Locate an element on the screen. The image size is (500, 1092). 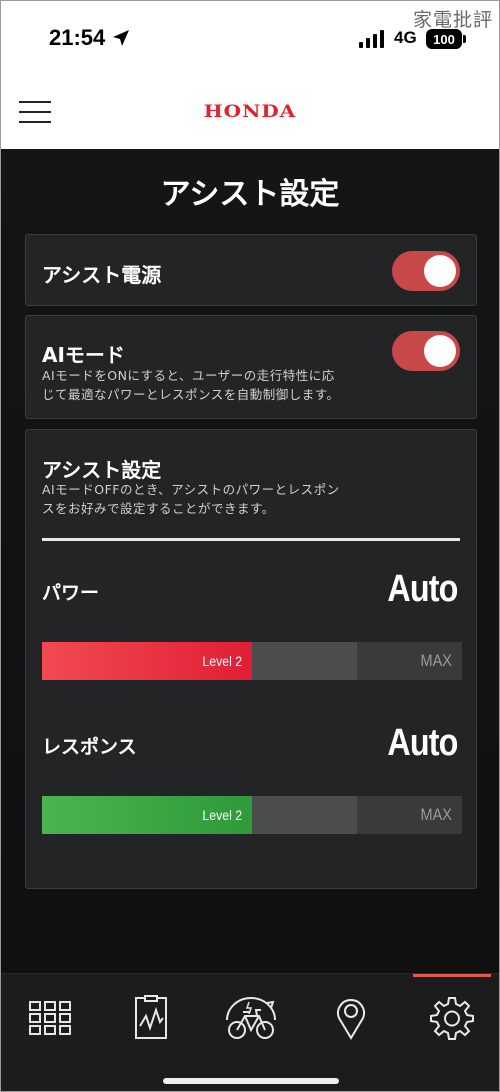
app-header: HONDA is located at coordinates (250, 111).